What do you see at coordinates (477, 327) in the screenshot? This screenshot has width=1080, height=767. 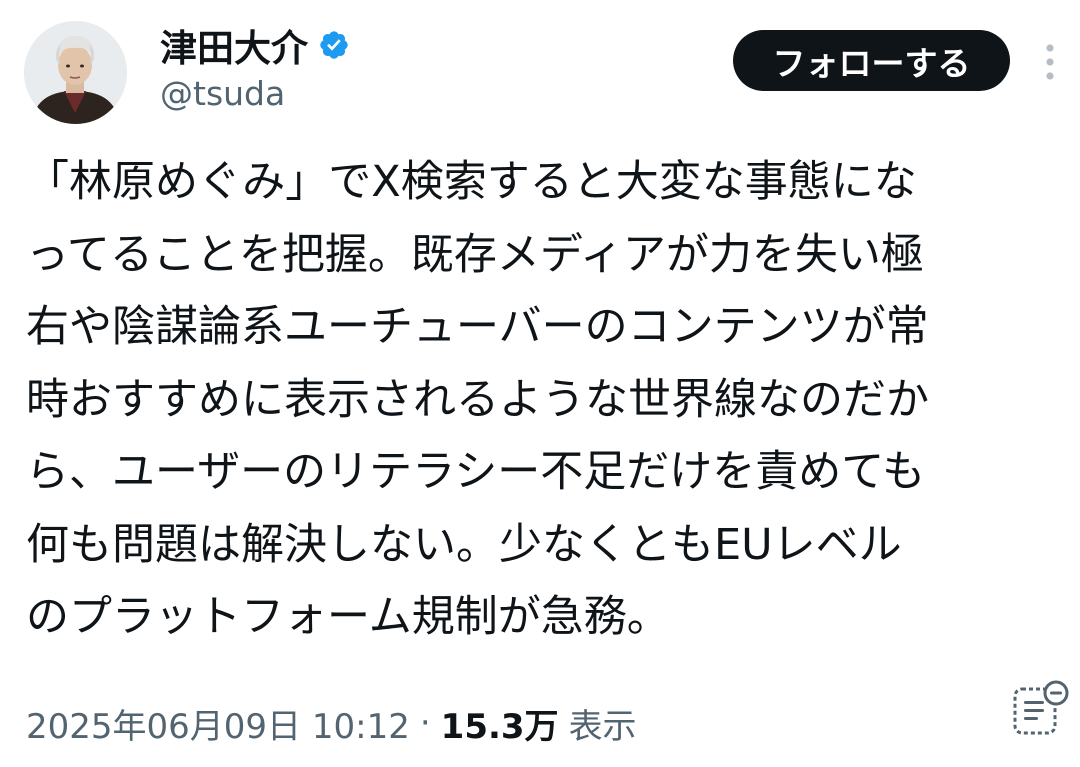 I see `tweet-text-line: 右や陰謀論系ユーチューバーのコンテンツが常` at bounding box center [477, 327].